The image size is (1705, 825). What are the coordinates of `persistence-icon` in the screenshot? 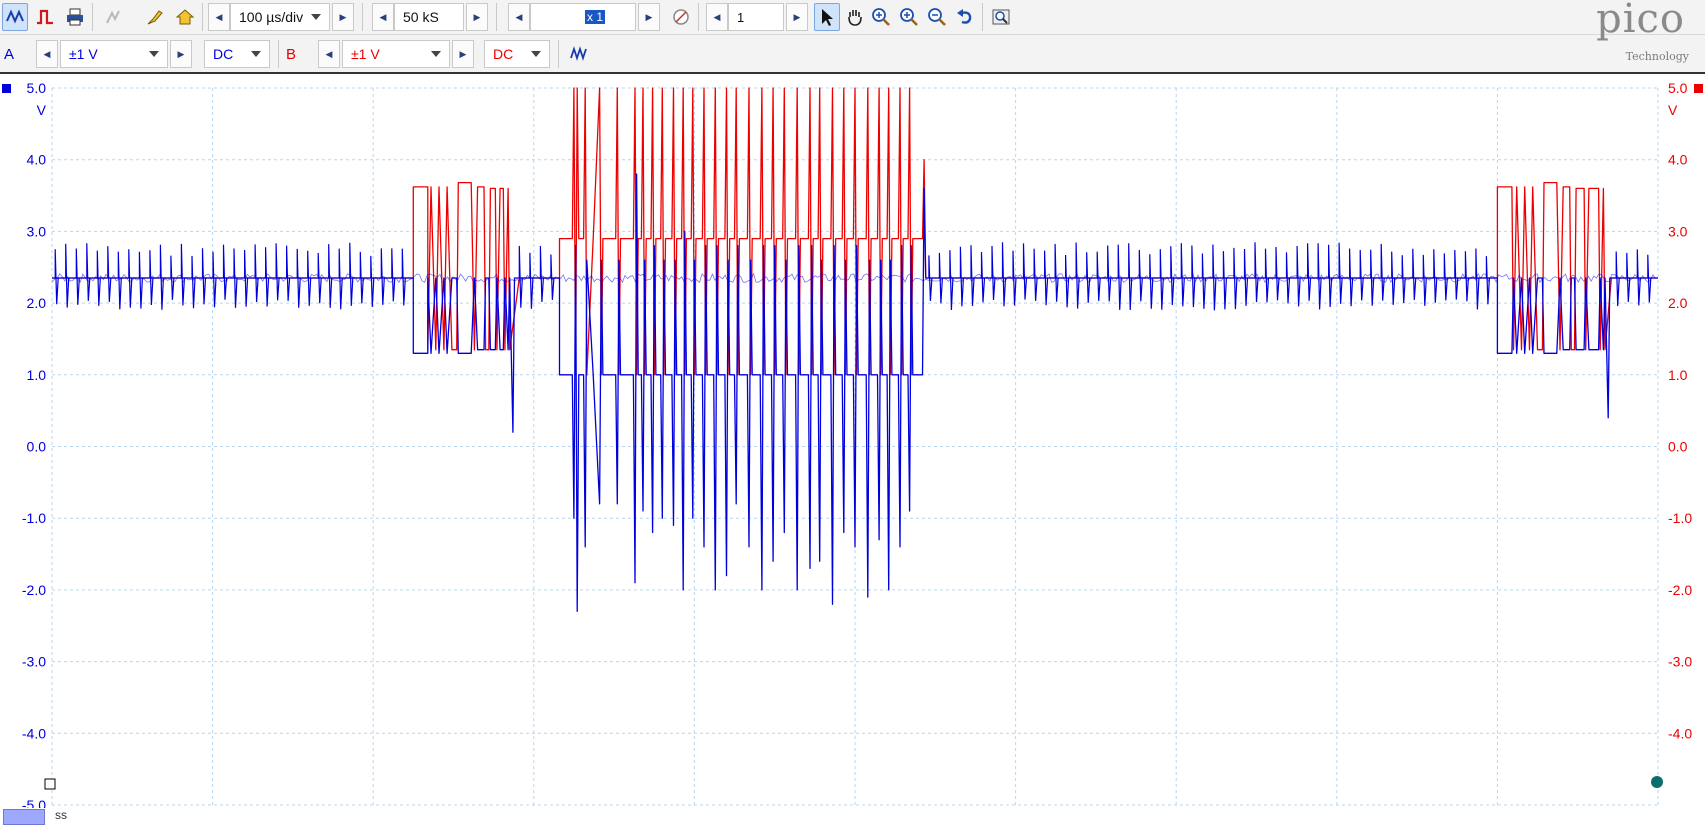 It's located at (45, 17).